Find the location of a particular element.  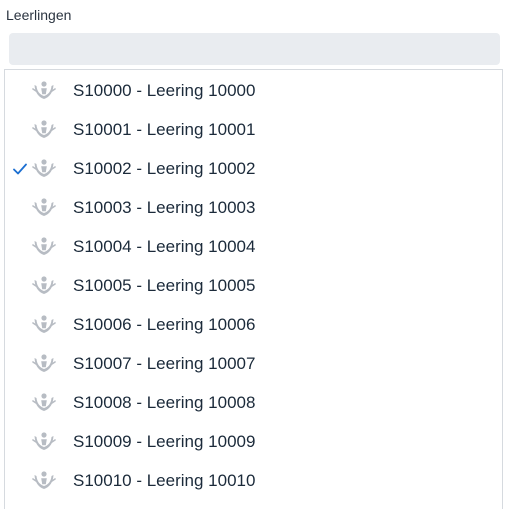

option-label: S10009 - Leering 10009 is located at coordinates (164, 441).